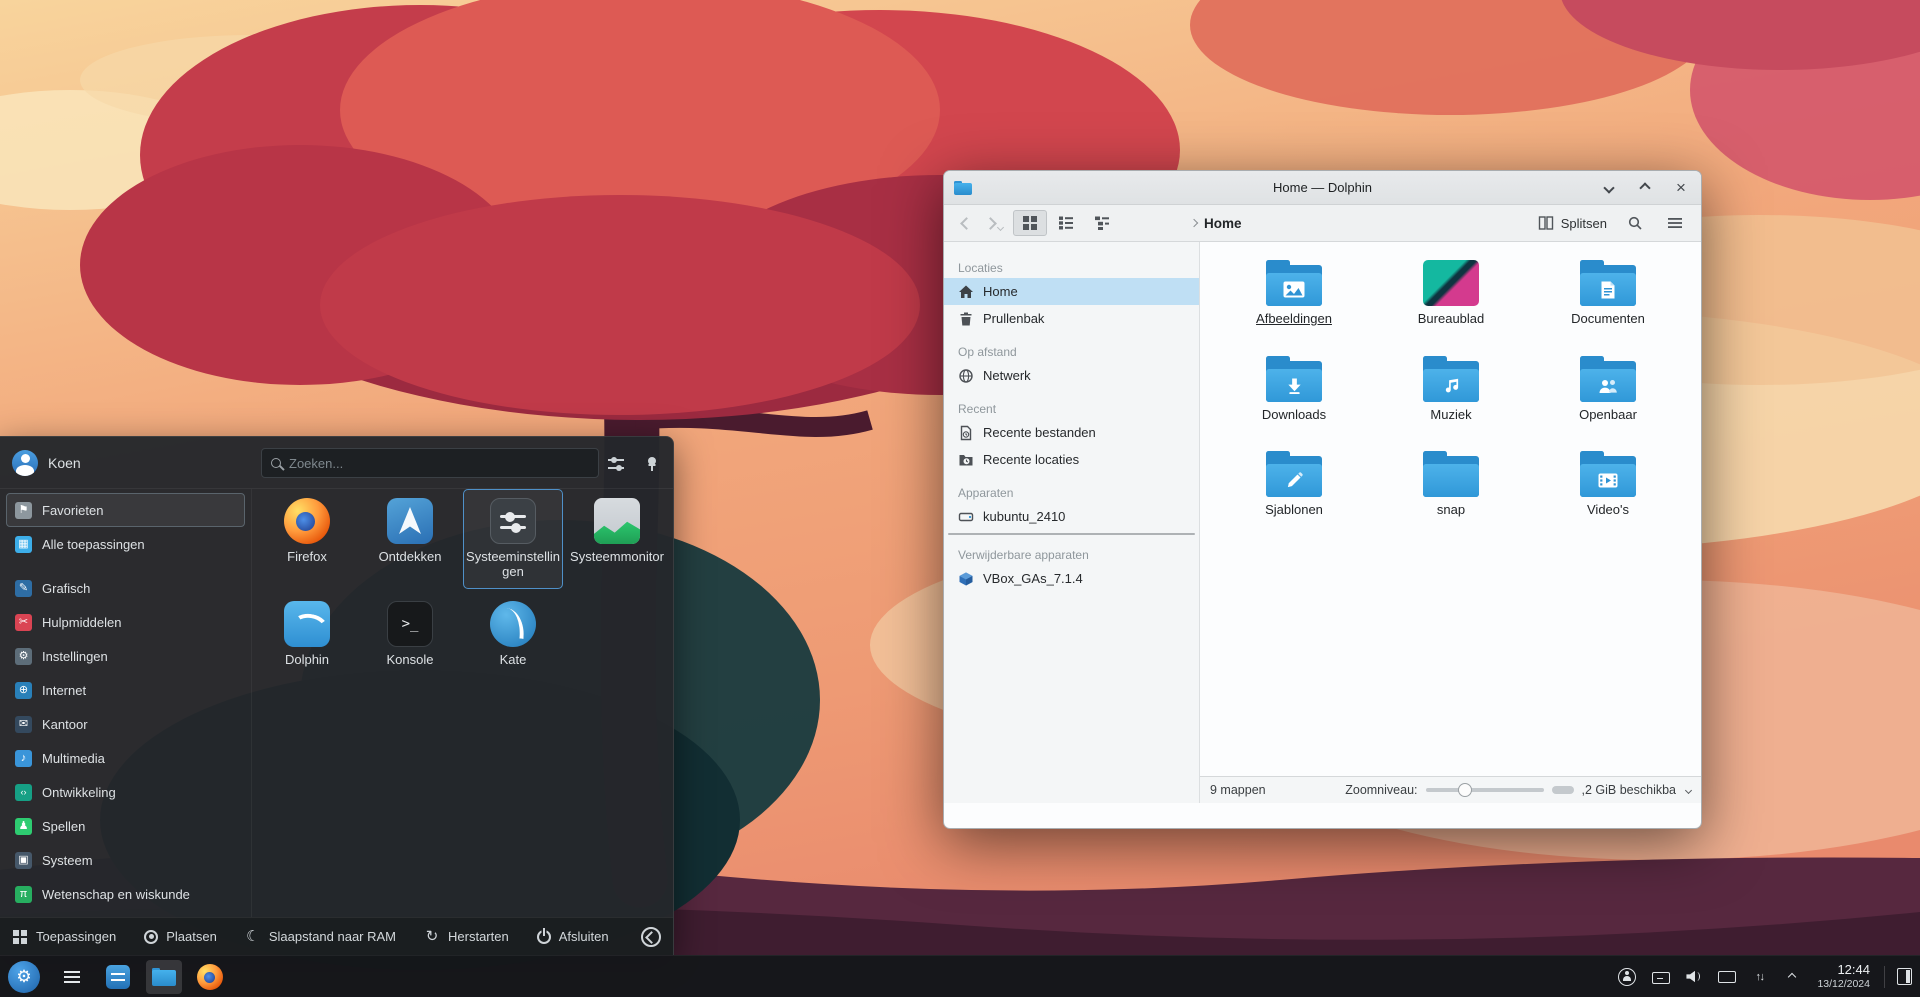 This screenshot has height=997, width=1920. I want to click on blue-app-icon, so click(118, 976).